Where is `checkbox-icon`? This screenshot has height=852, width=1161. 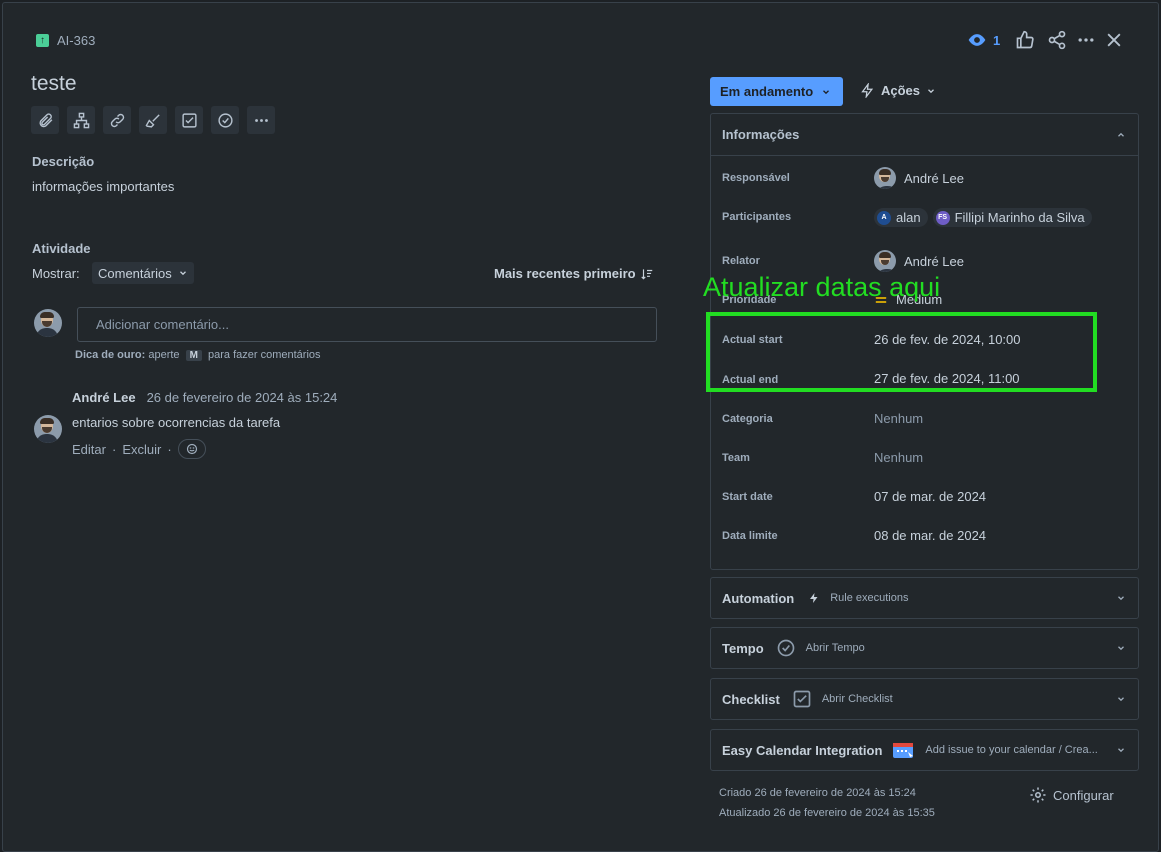
checkbox-icon is located at coordinates (802, 699).